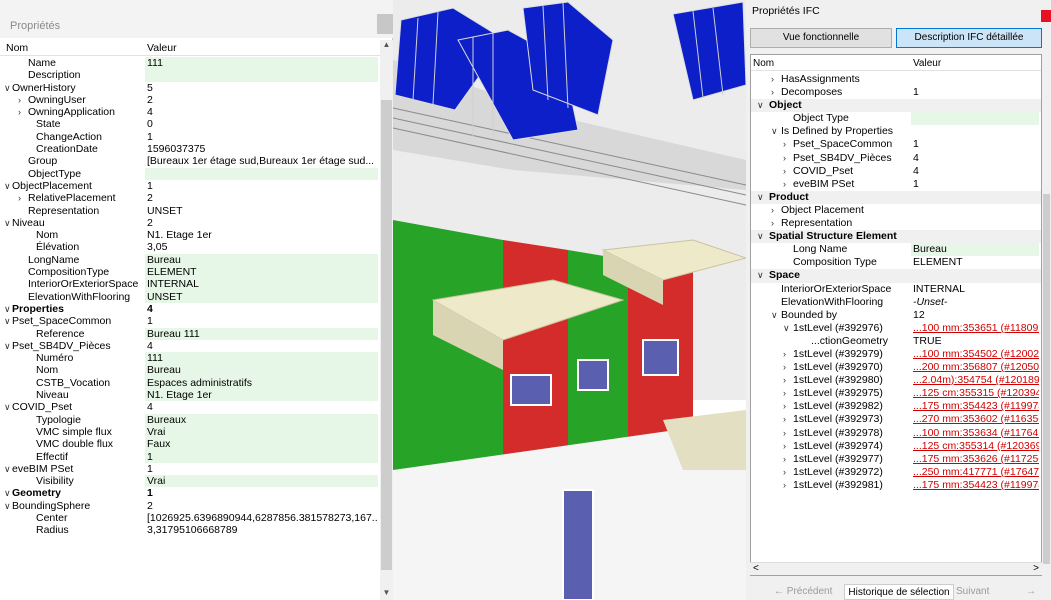  I want to click on property-row: Name 111, so click(191, 63).